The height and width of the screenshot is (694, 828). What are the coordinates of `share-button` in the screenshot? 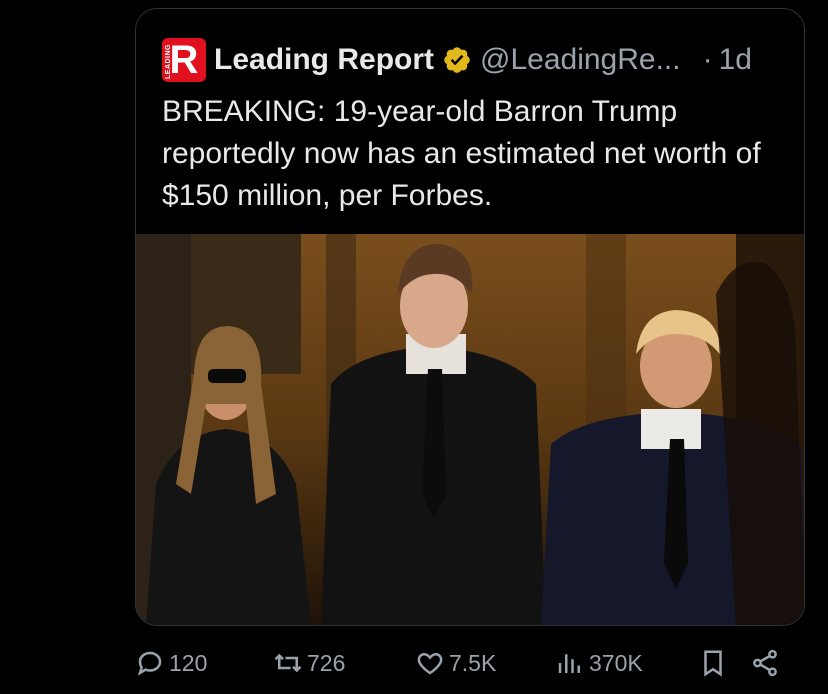 It's located at (765, 663).